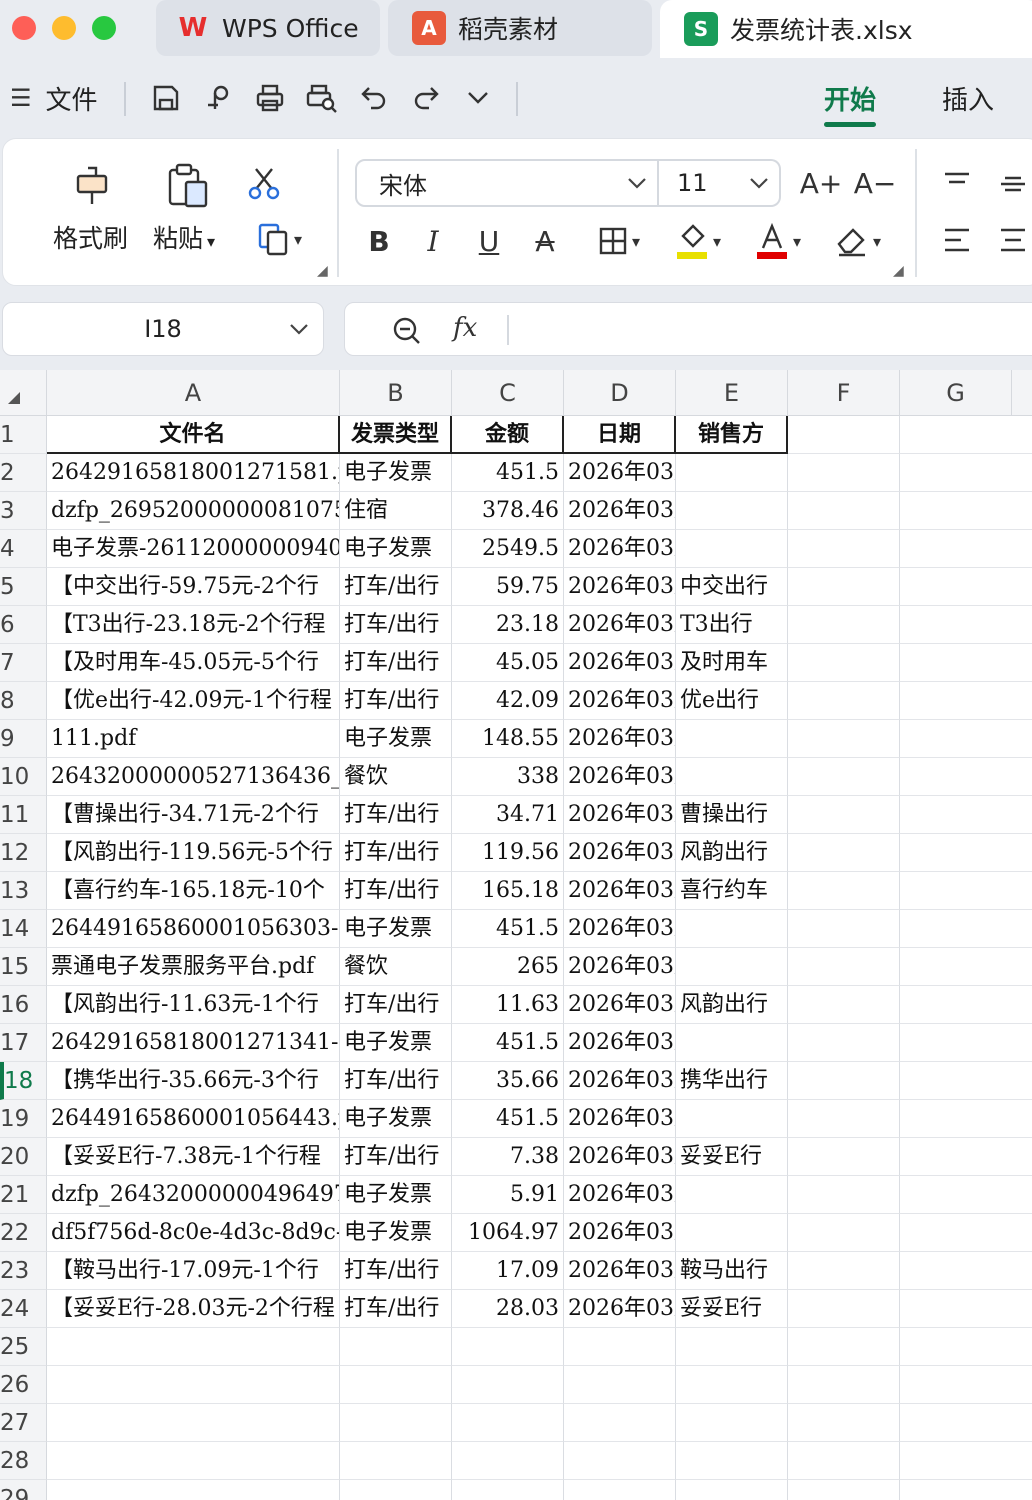 The image size is (1032, 1500). Describe the element at coordinates (620, 1233) in the screenshot. I see `cell-d: 2026年03月11日` at that location.